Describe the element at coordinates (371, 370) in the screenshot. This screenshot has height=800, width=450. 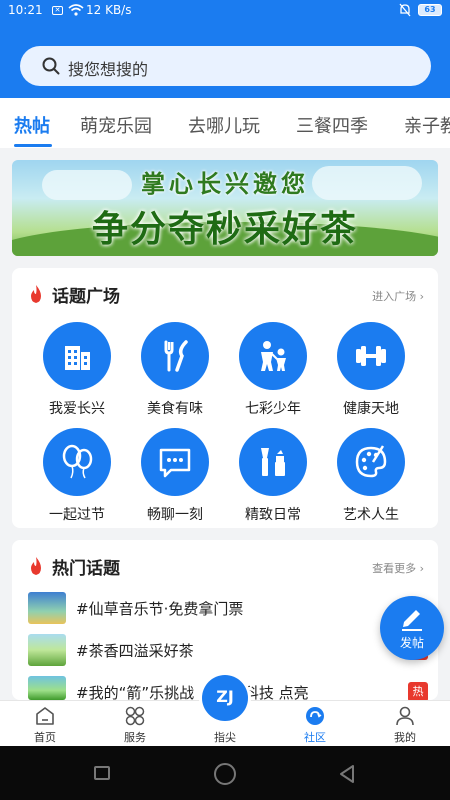
I see `topic-item: 健康天地` at that location.